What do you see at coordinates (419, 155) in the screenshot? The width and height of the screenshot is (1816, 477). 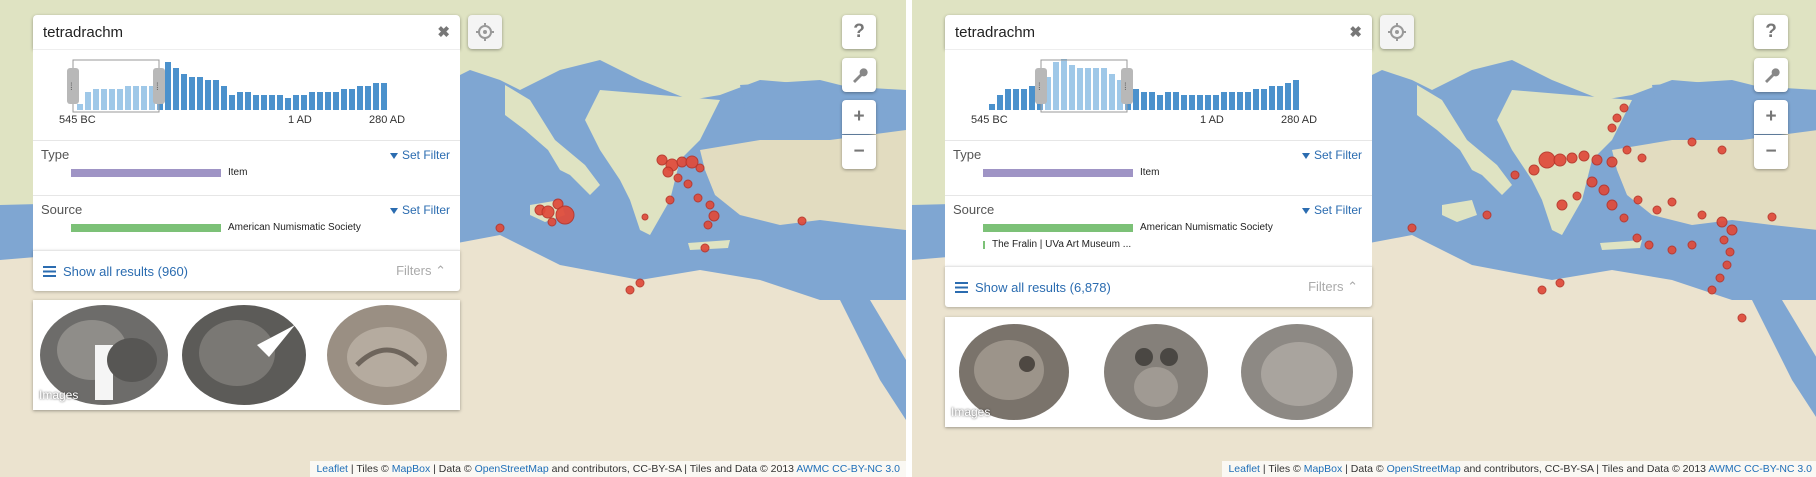 I see `type-set-filter-link: Set Filter` at bounding box center [419, 155].